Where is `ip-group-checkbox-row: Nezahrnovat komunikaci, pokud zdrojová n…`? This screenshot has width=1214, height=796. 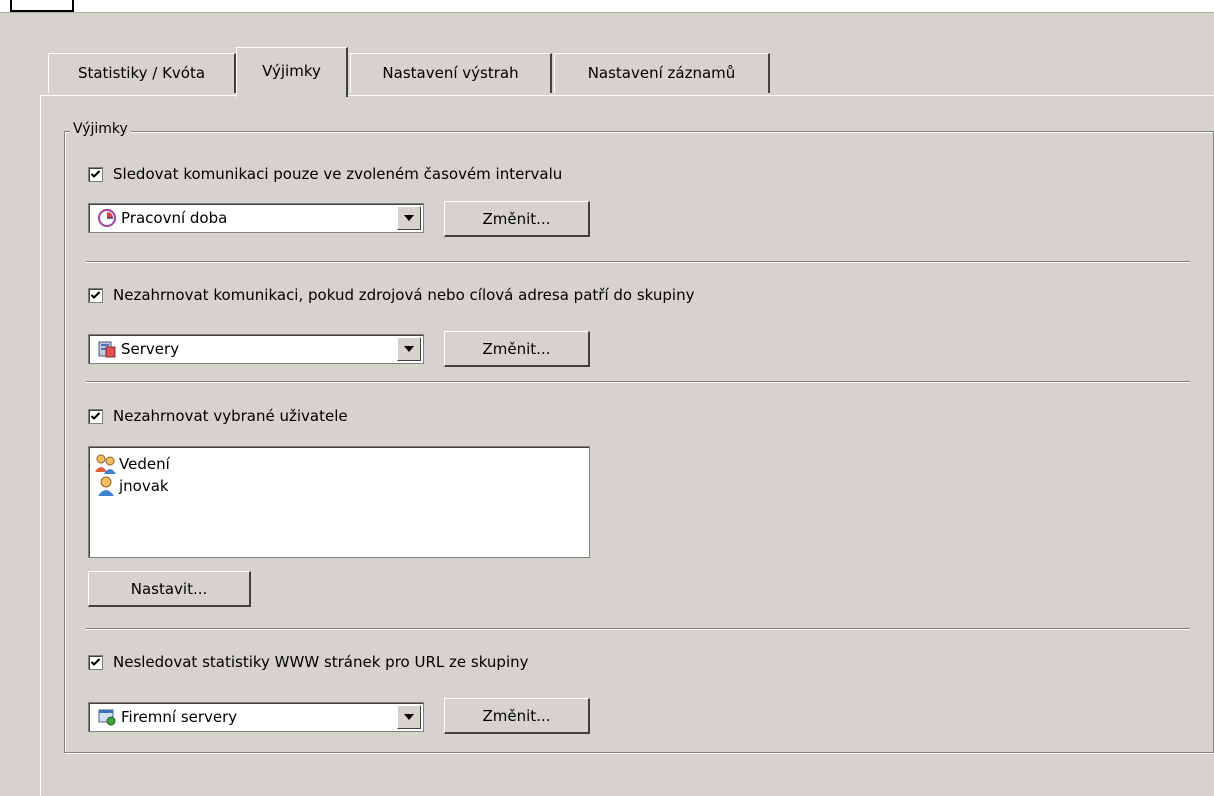
ip-group-checkbox-row: Nezahrnovat komunikaci, pokud zdrojová n… is located at coordinates (391, 295).